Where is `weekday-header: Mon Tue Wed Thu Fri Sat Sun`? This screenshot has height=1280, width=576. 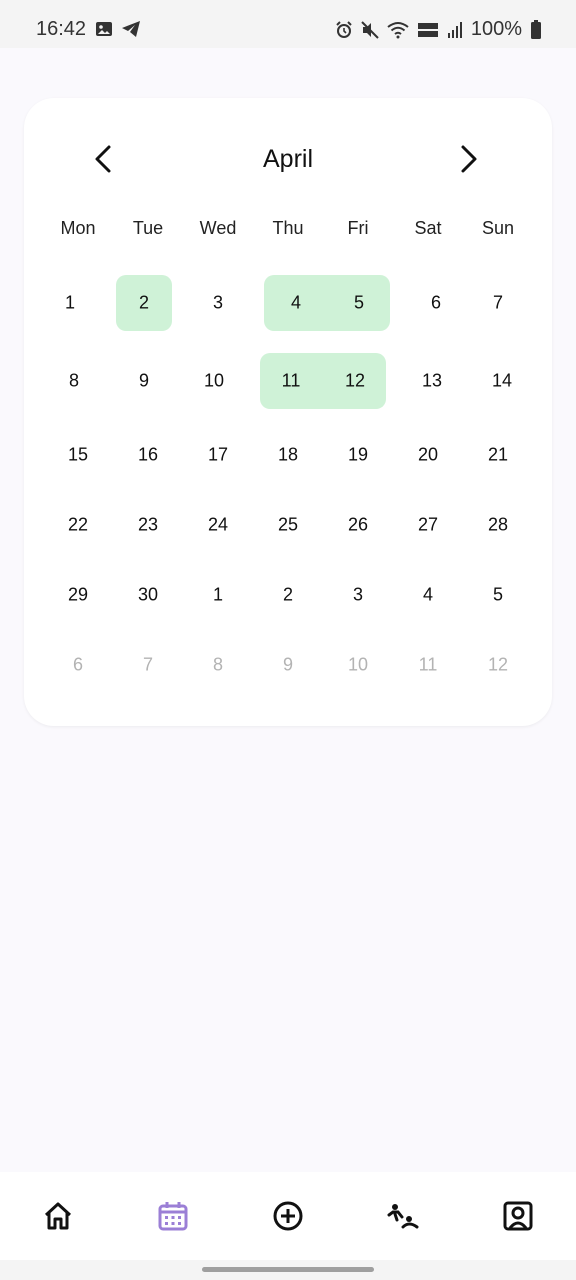 weekday-header: Mon Tue Wed Thu Fri Sat Sun is located at coordinates (288, 228).